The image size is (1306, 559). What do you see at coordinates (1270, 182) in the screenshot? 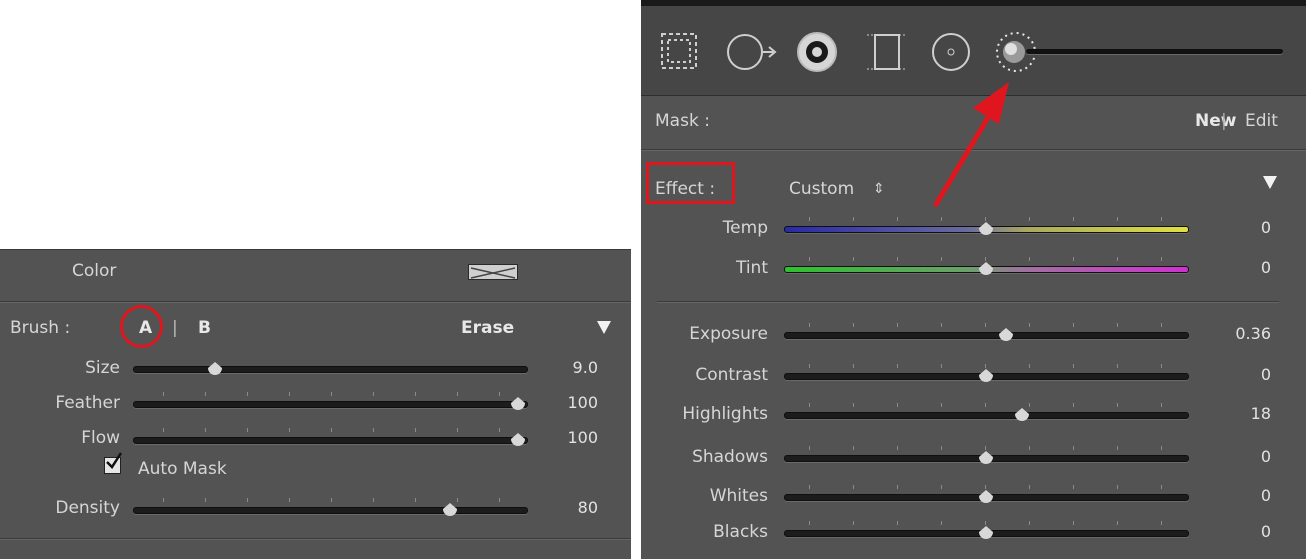
I see `effect-collapse-triangle-icon` at bounding box center [1270, 182].